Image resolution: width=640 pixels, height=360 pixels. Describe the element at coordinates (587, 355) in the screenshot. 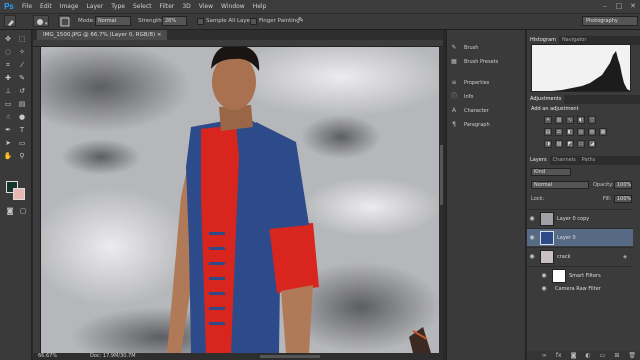

I see `adjustment-layer-icon: ◐` at that location.